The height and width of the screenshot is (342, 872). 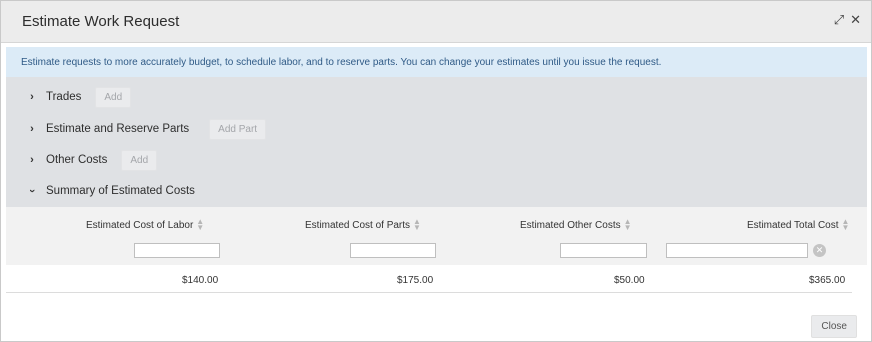 I want to click on clear-filter-icon: ✕, so click(x=819, y=250).